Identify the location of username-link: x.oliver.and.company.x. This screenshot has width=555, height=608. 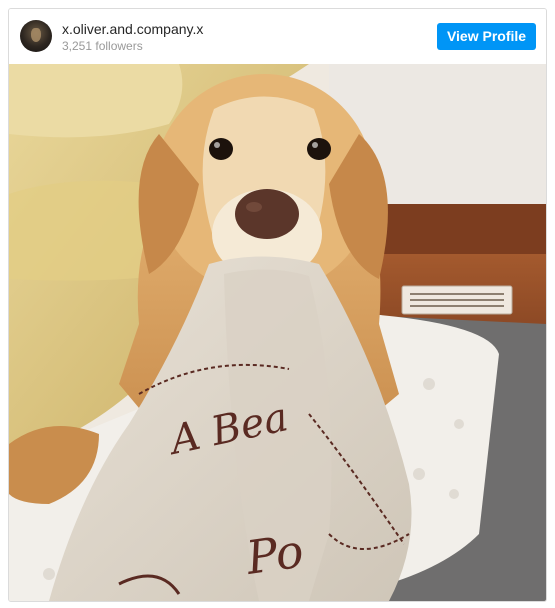
(132, 29).